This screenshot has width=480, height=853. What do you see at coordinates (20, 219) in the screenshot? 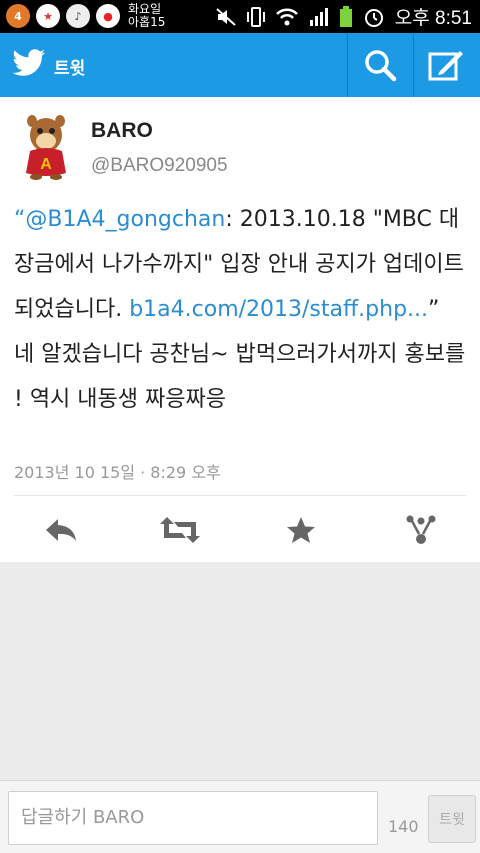
I see `open-quote: “` at bounding box center [20, 219].